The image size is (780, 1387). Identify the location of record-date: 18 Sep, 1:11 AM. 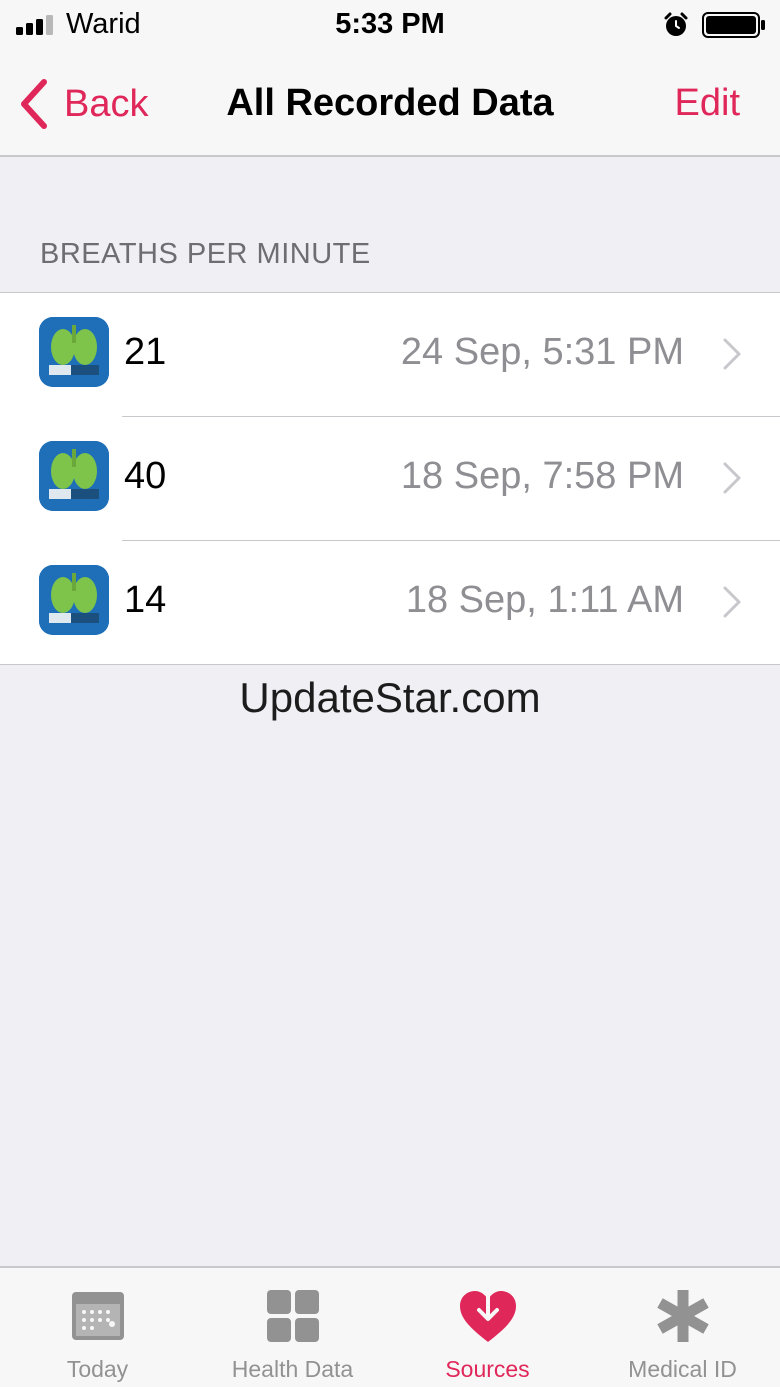
(544, 600).